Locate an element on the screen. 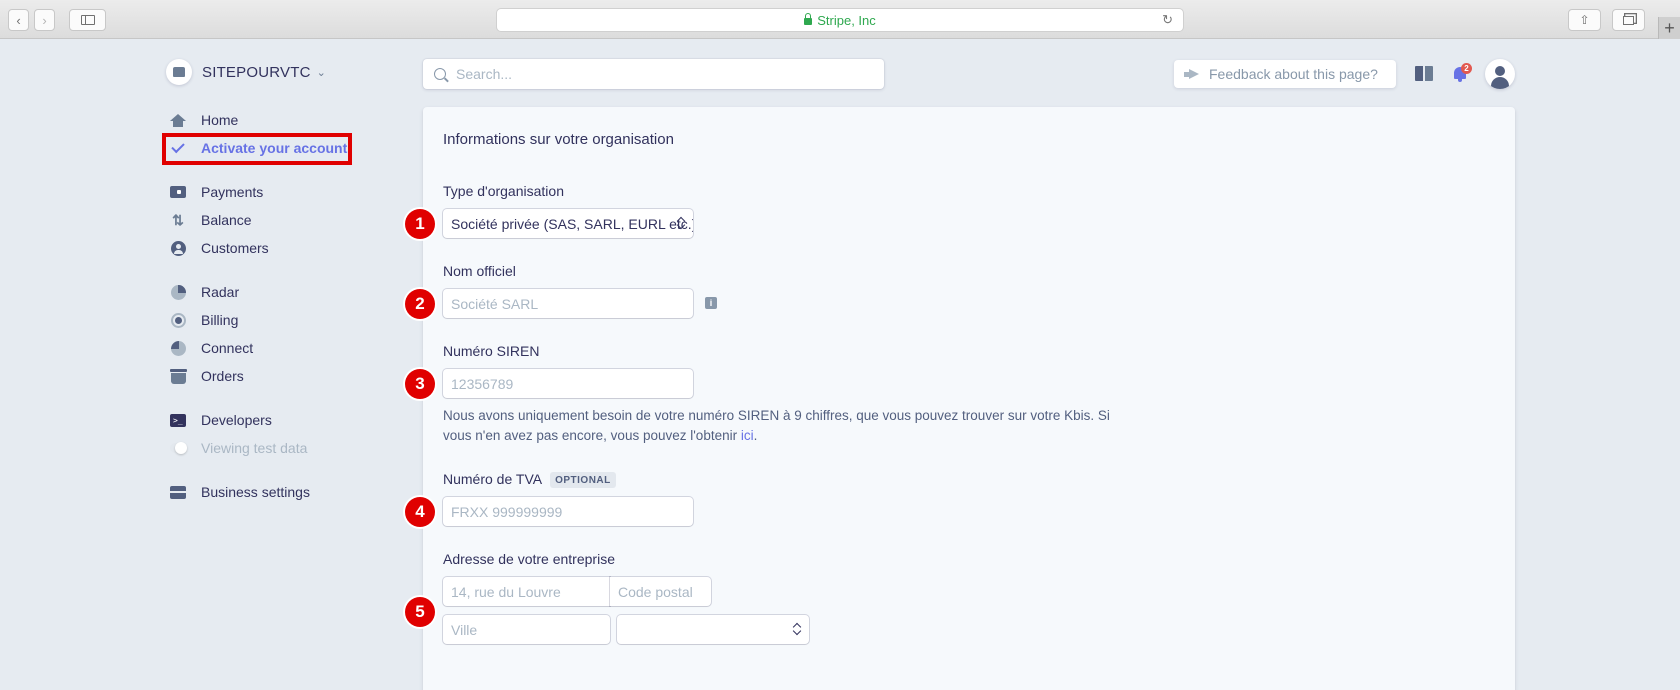 The image size is (1680, 690). sidebar-item-label: Payments is located at coordinates (232, 192).